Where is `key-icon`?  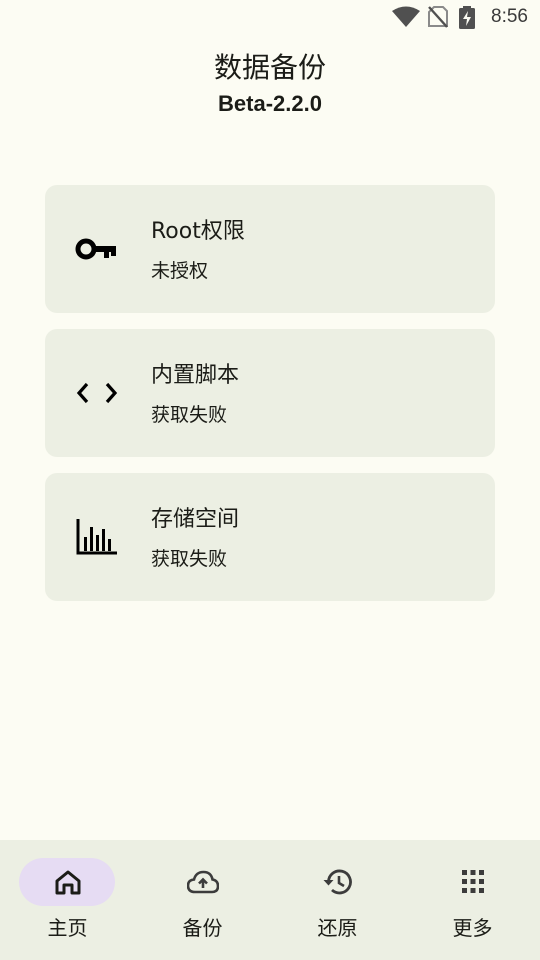 key-icon is located at coordinates (95, 249).